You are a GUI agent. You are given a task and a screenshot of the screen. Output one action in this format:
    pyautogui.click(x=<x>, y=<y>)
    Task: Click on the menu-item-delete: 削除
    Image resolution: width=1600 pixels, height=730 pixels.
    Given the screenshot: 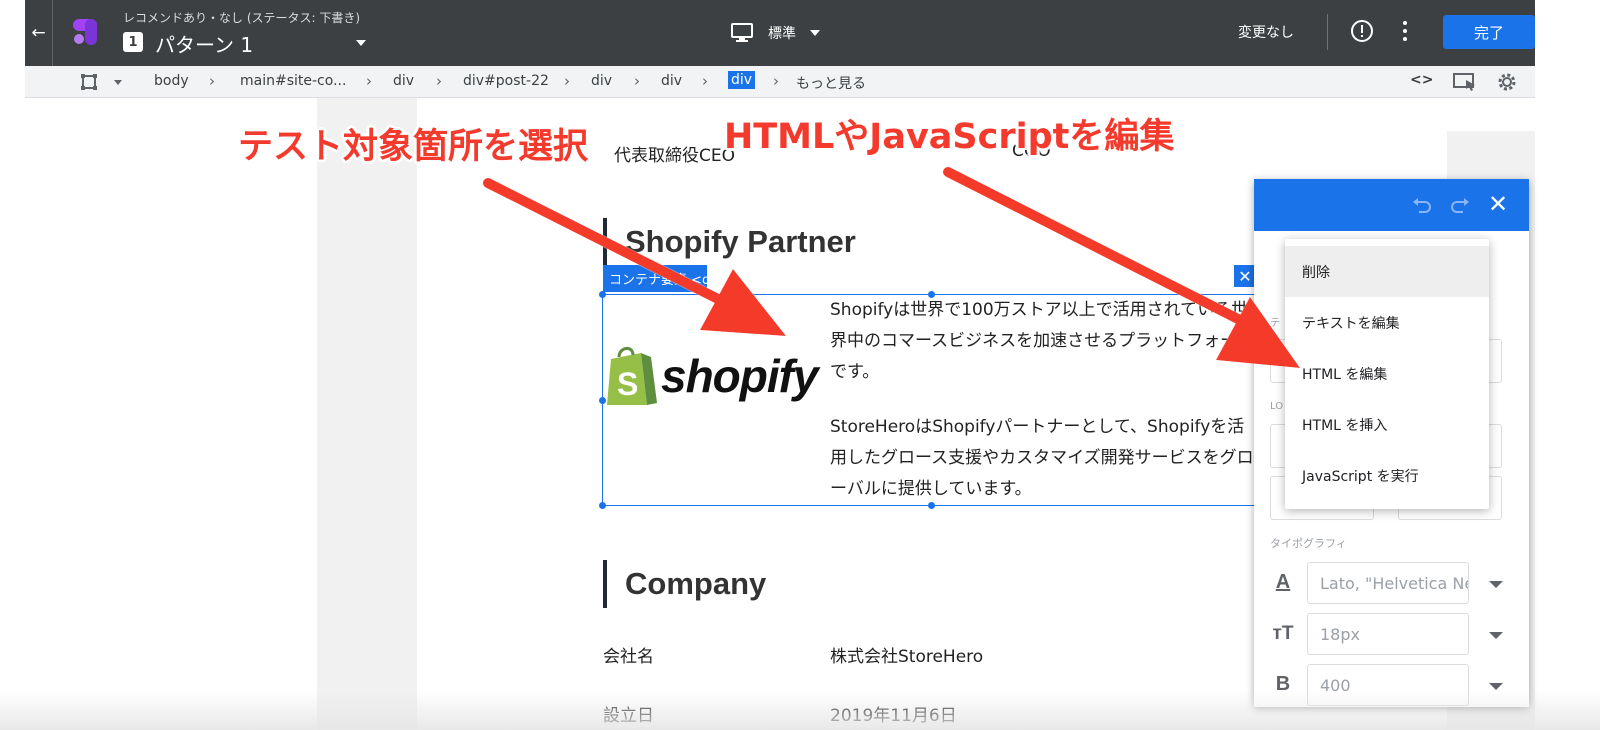 What is the action you would take?
    pyautogui.click(x=1387, y=271)
    